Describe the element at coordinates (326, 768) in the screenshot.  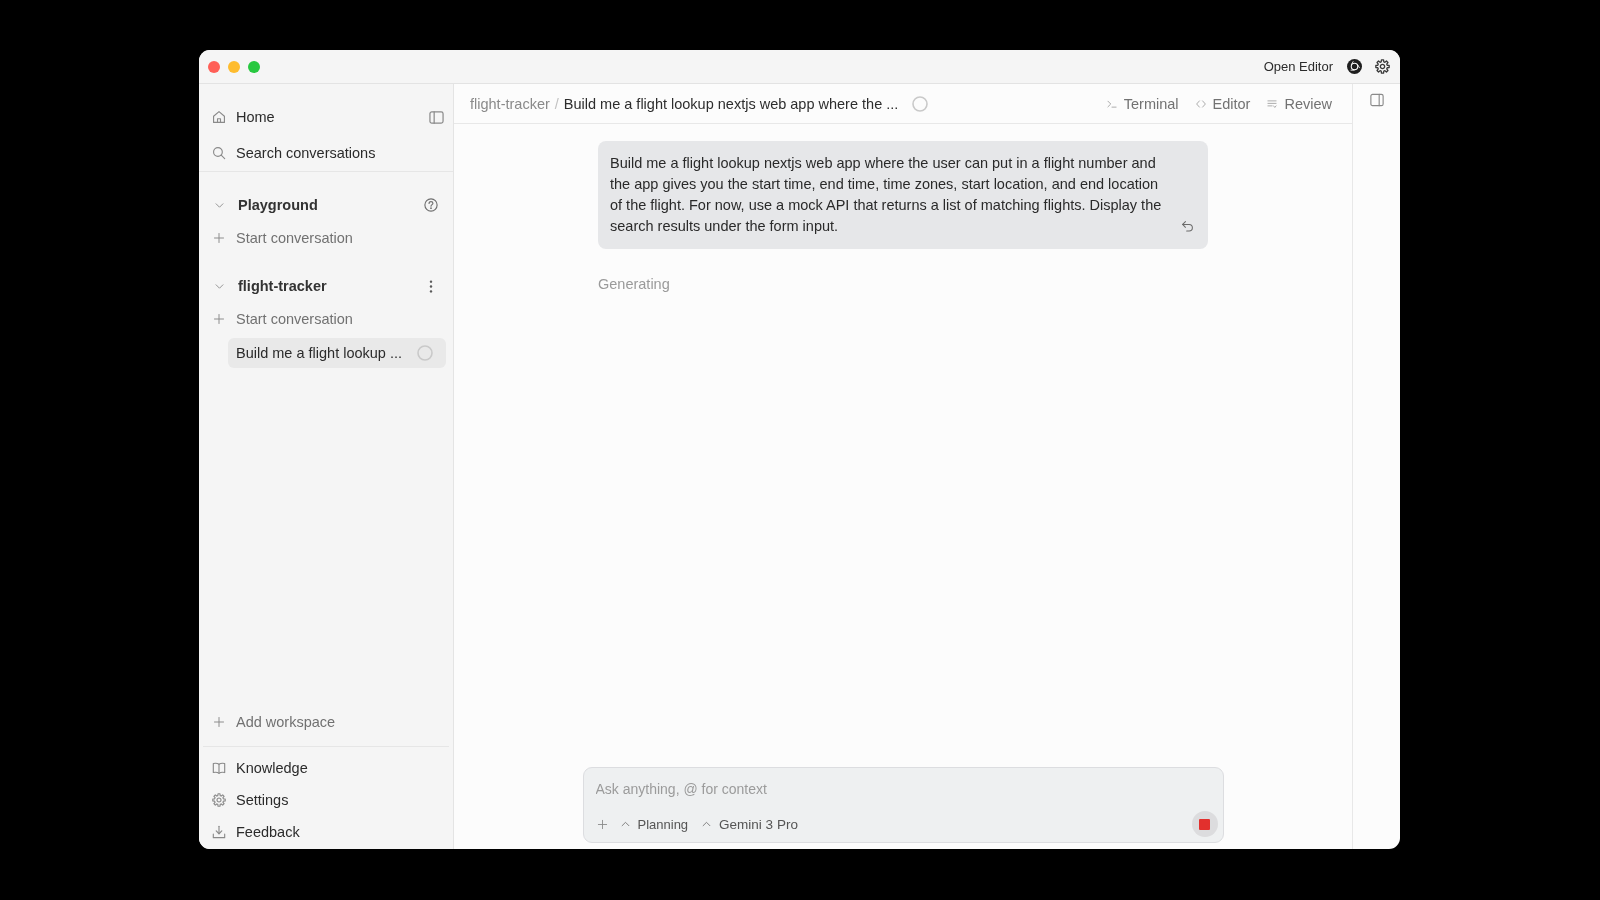
I see `sidebar-item: Knowledge` at that location.